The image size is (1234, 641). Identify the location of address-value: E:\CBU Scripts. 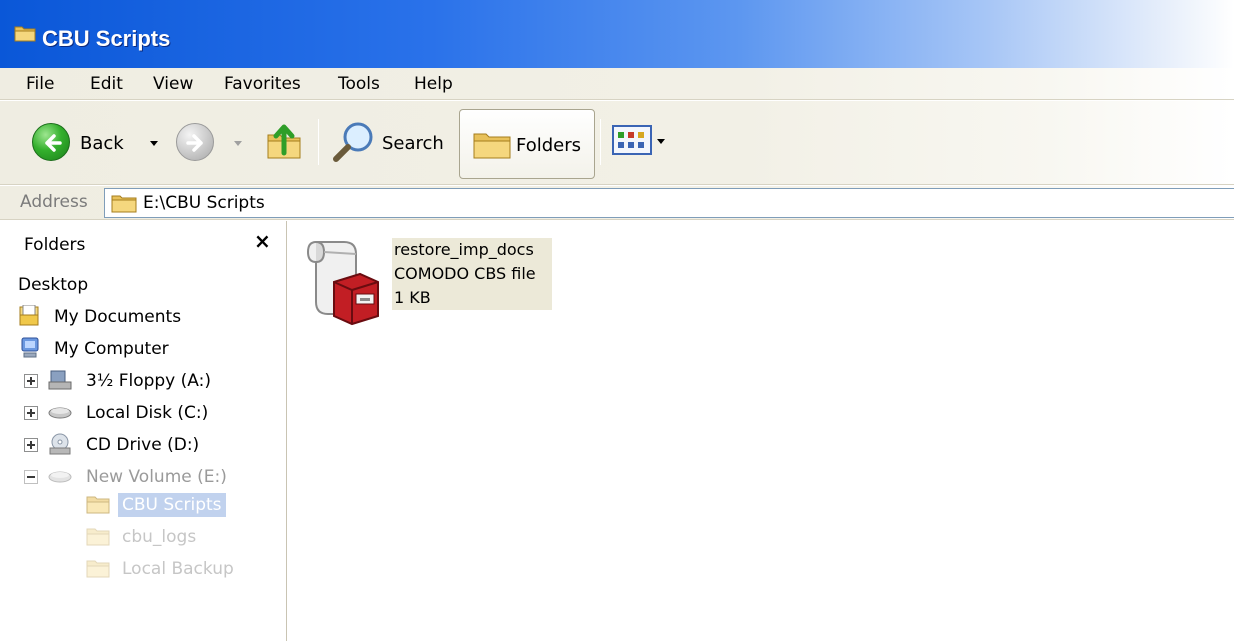
(204, 203).